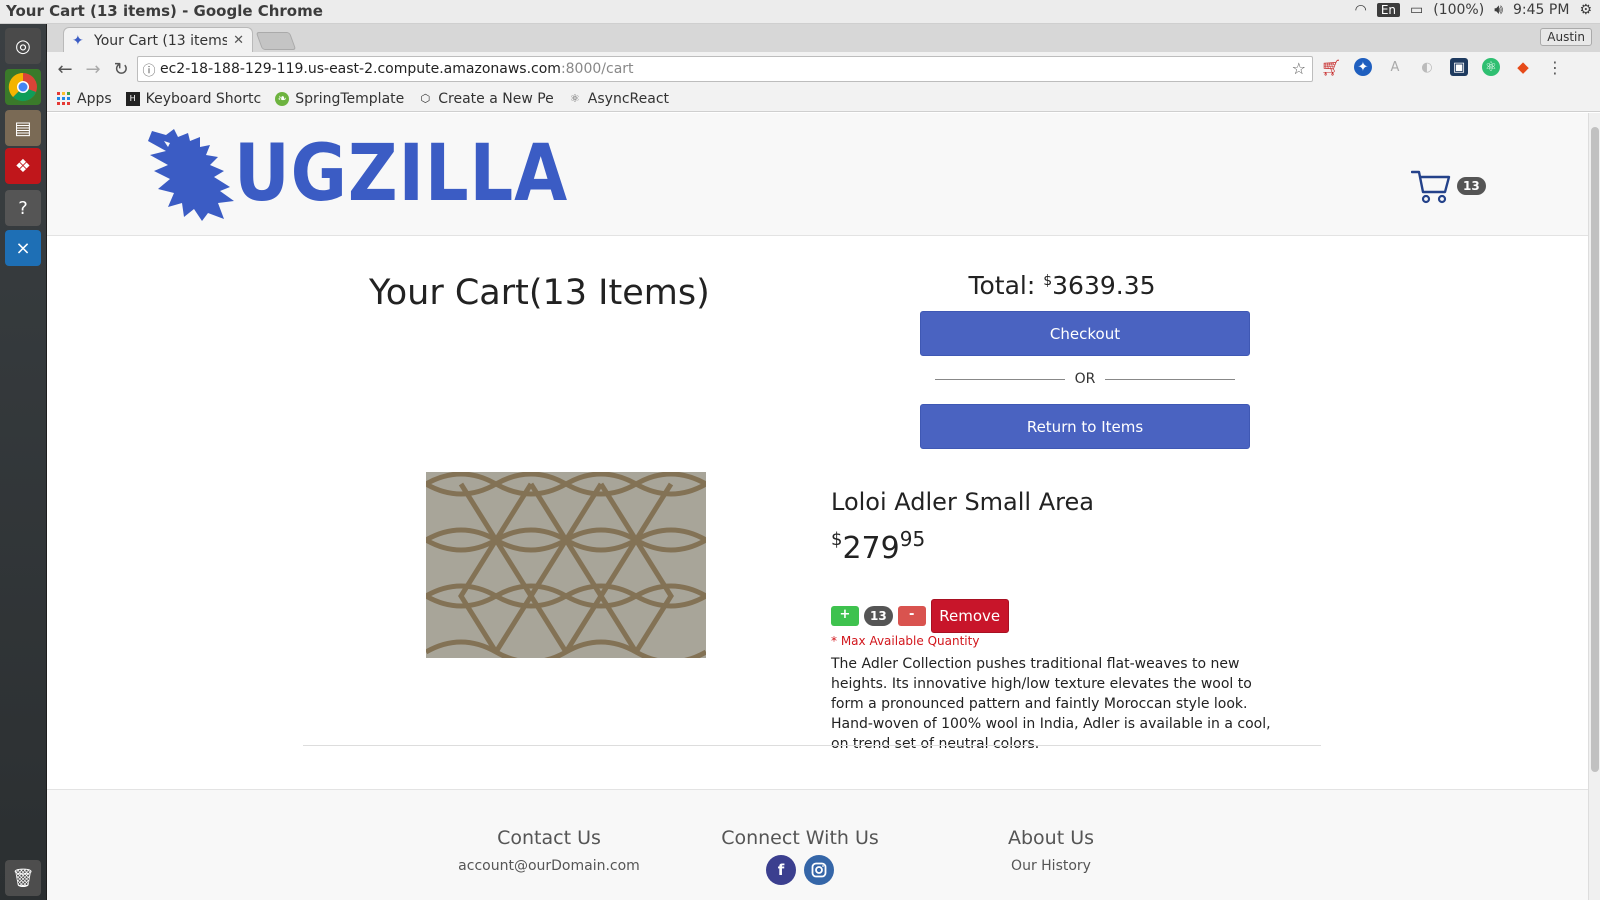 The width and height of the screenshot is (1600, 900). What do you see at coordinates (23, 87) in the screenshot?
I see `chrome-launcher-icon` at bounding box center [23, 87].